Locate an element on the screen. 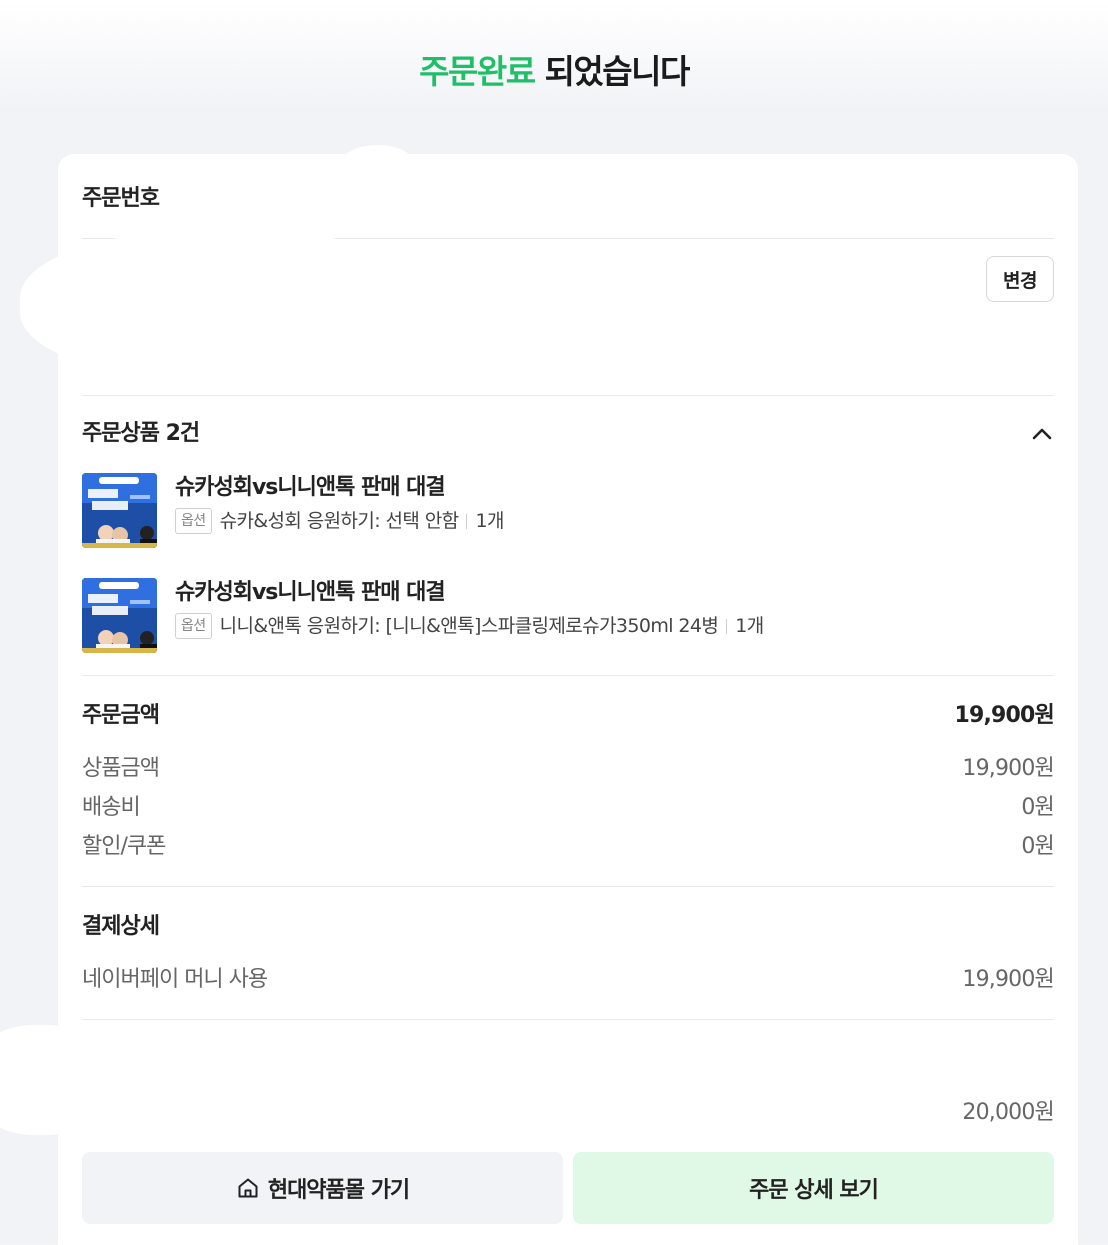  amount-label: 배송비 is located at coordinates (111, 807).